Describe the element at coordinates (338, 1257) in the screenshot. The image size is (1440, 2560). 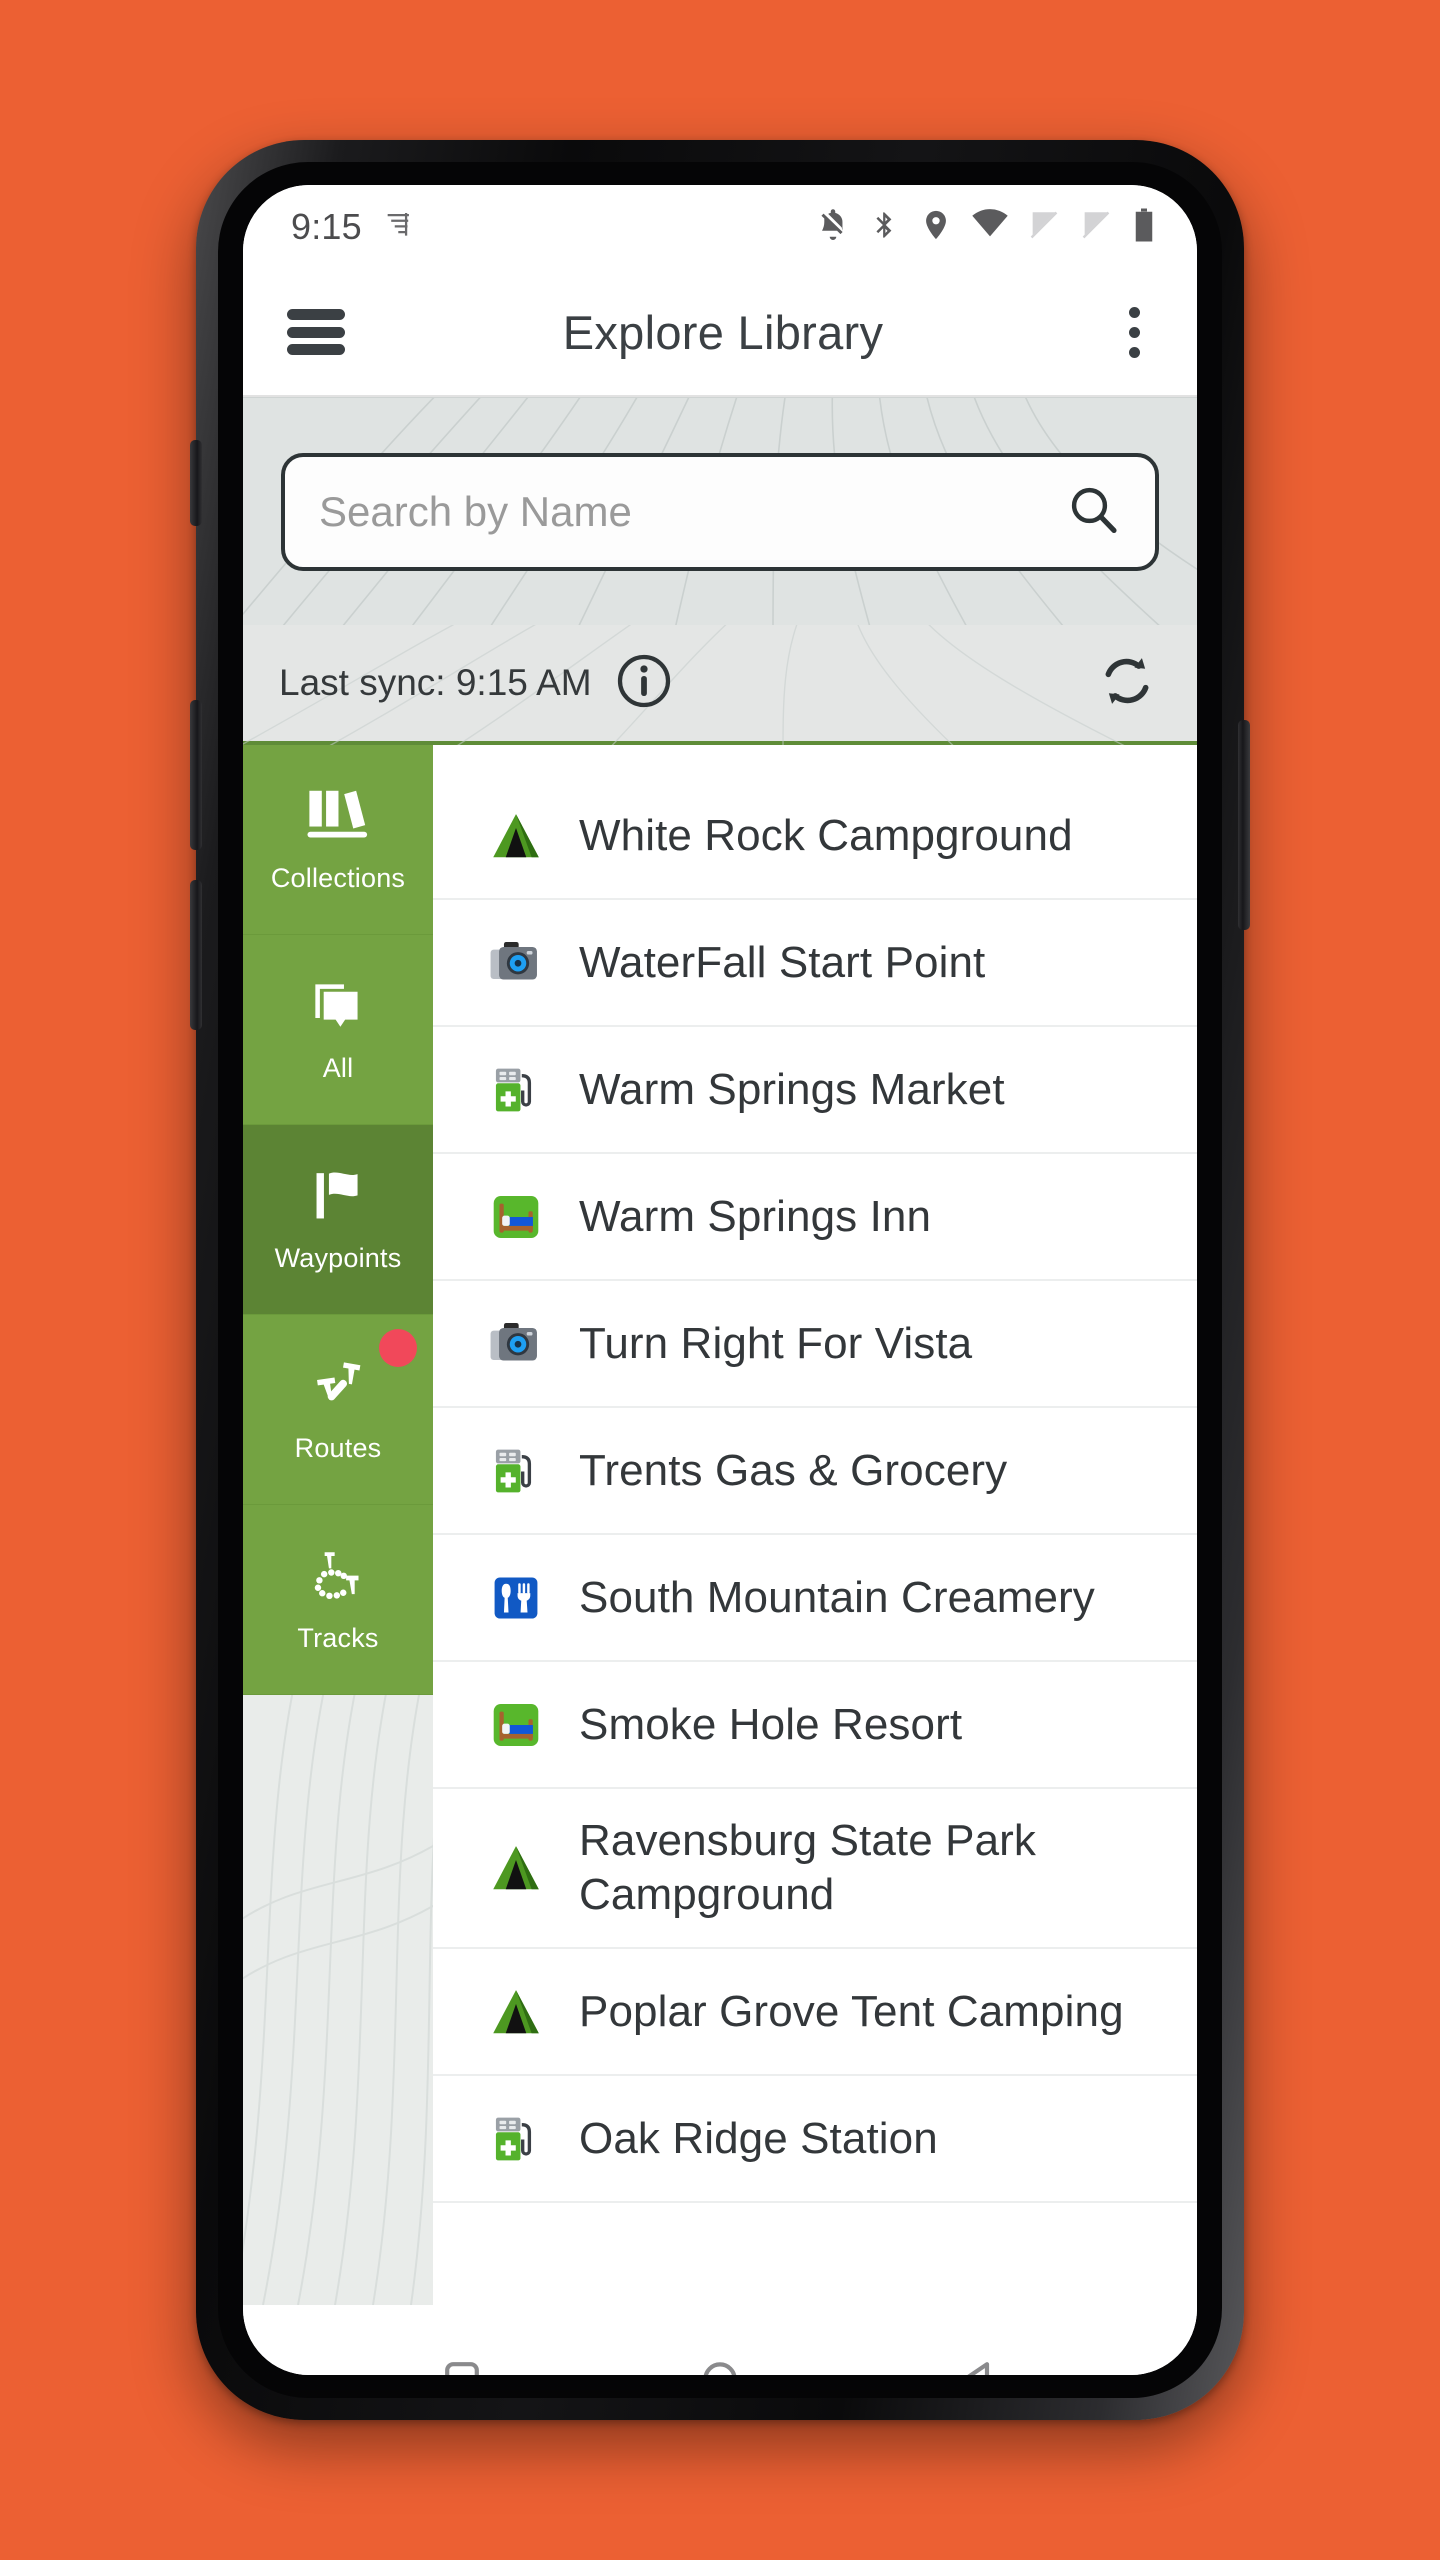
I see `sidebar-item-label: Waypoints` at that location.